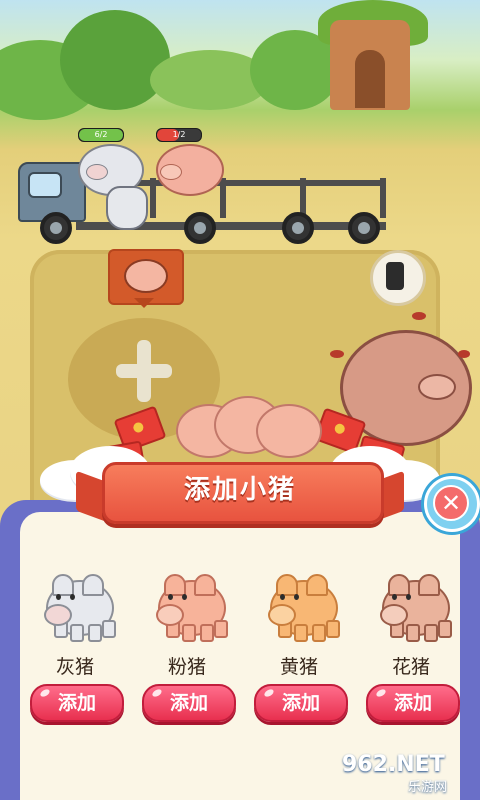  I want to click on big-pig-snout, so click(437, 387).